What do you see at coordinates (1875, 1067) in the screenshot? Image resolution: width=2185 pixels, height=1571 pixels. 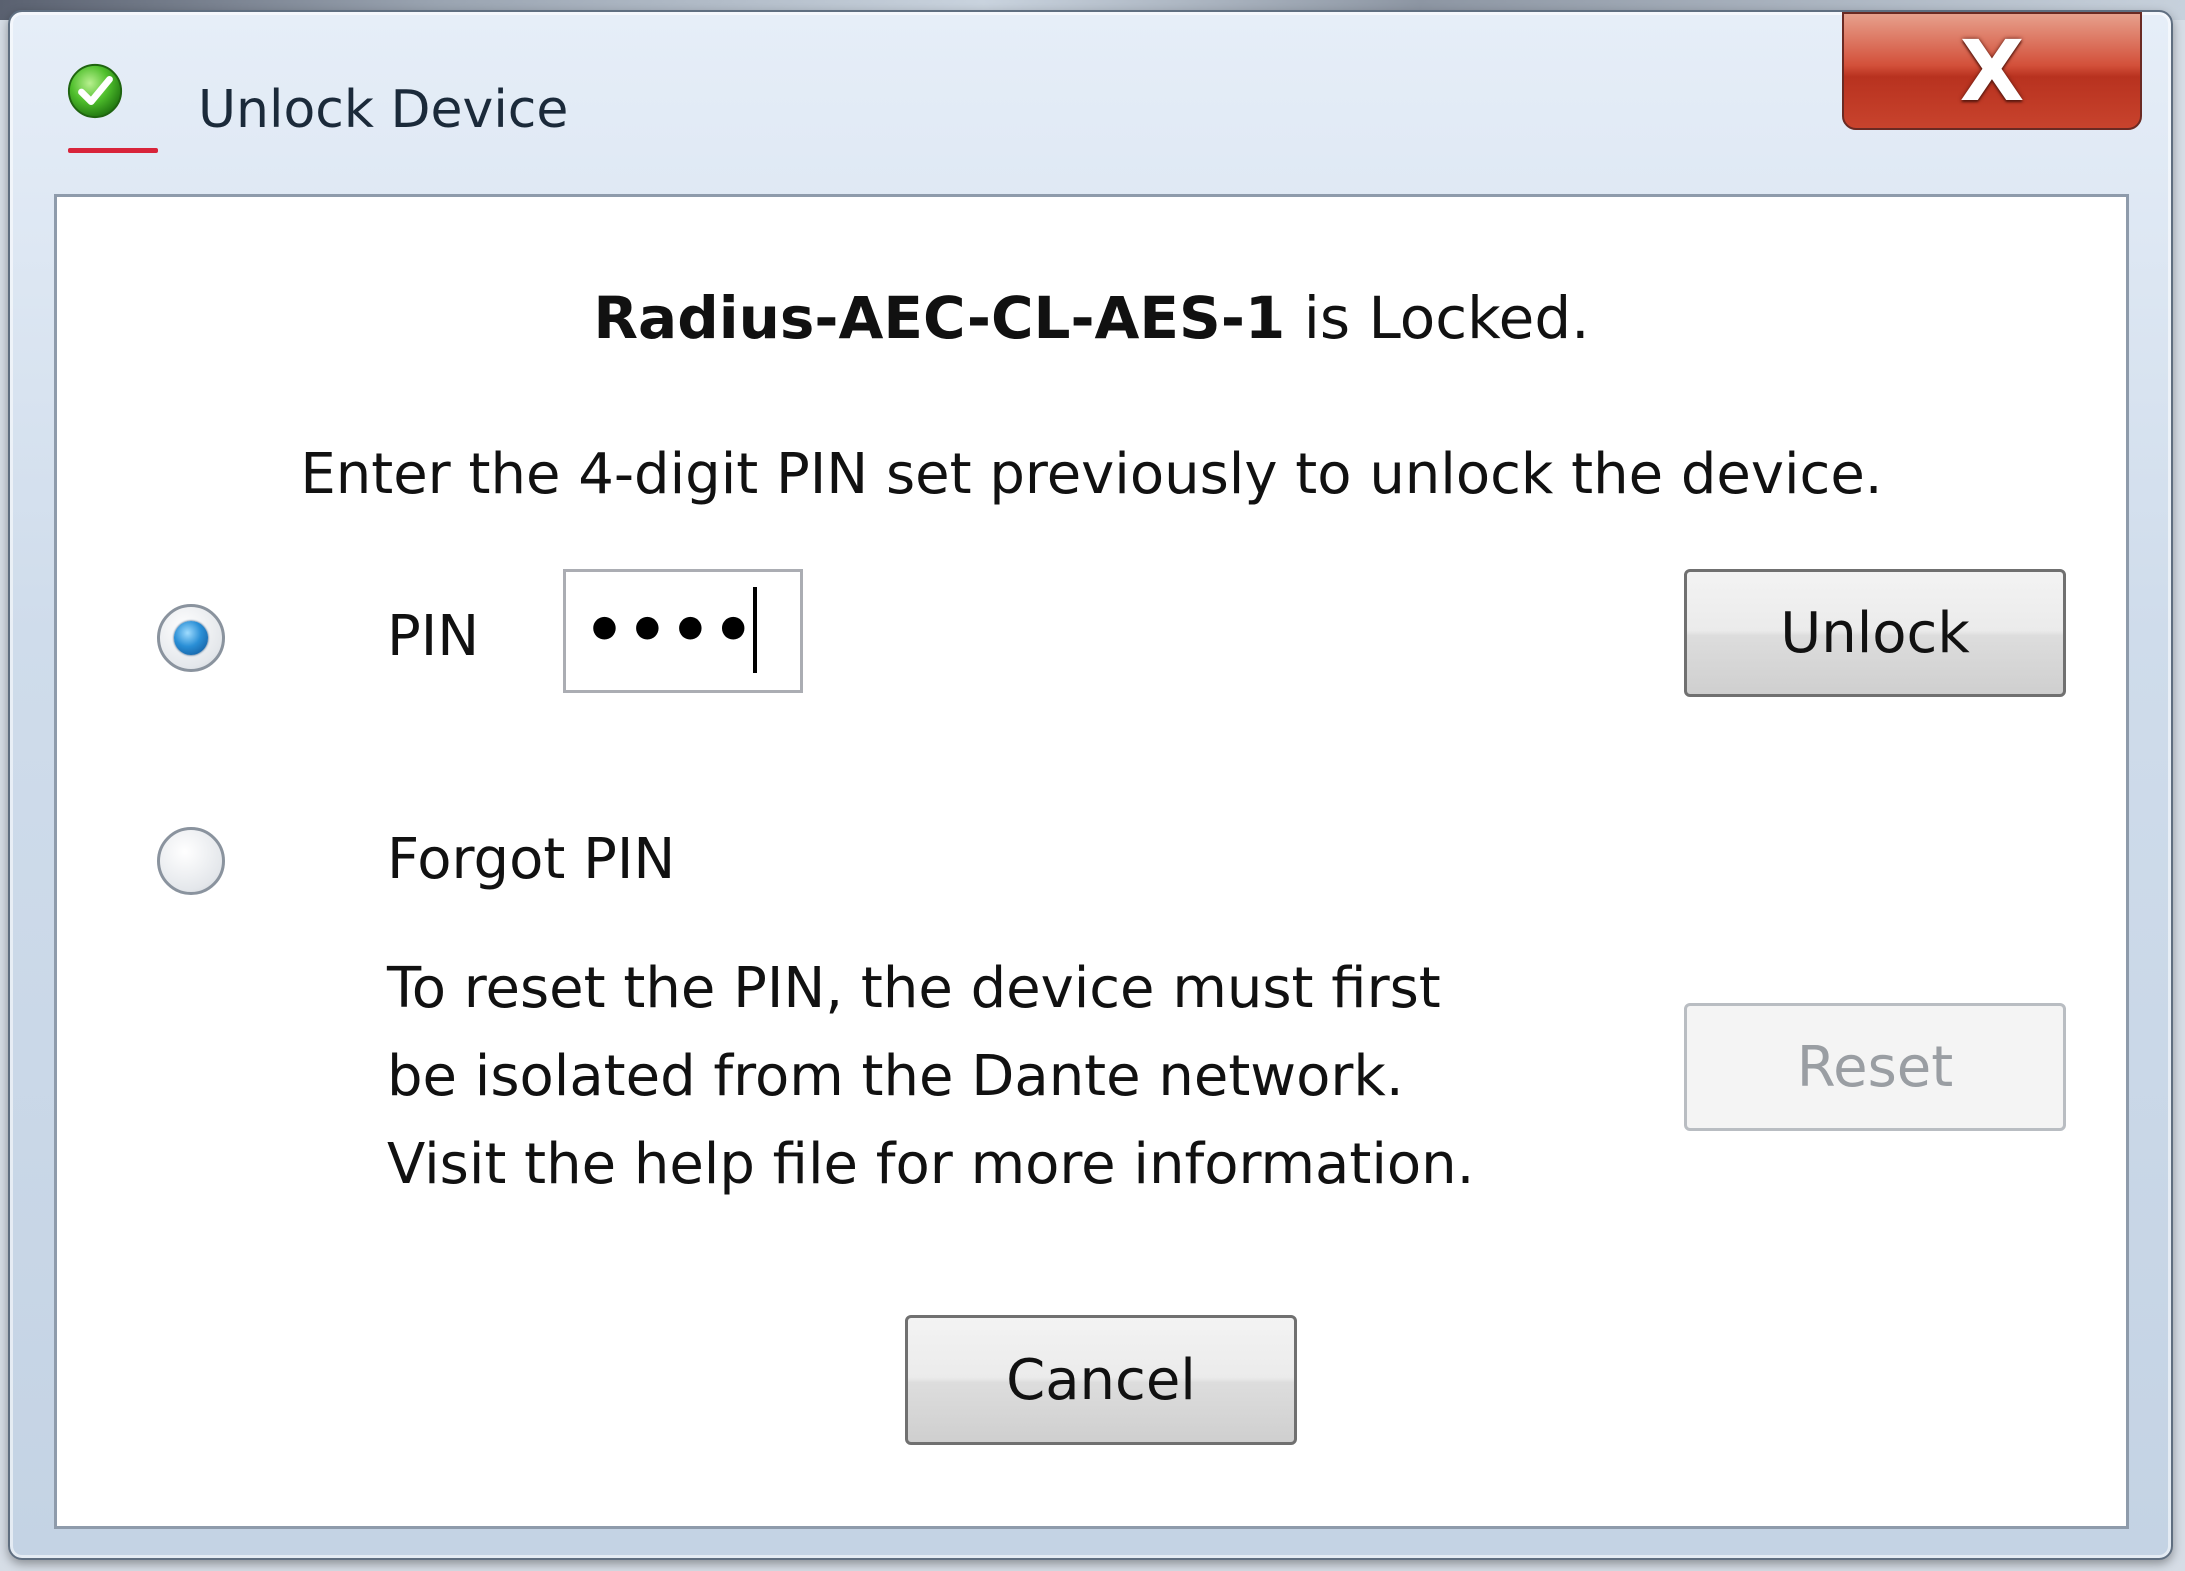 I see `reset-button: Reset` at bounding box center [1875, 1067].